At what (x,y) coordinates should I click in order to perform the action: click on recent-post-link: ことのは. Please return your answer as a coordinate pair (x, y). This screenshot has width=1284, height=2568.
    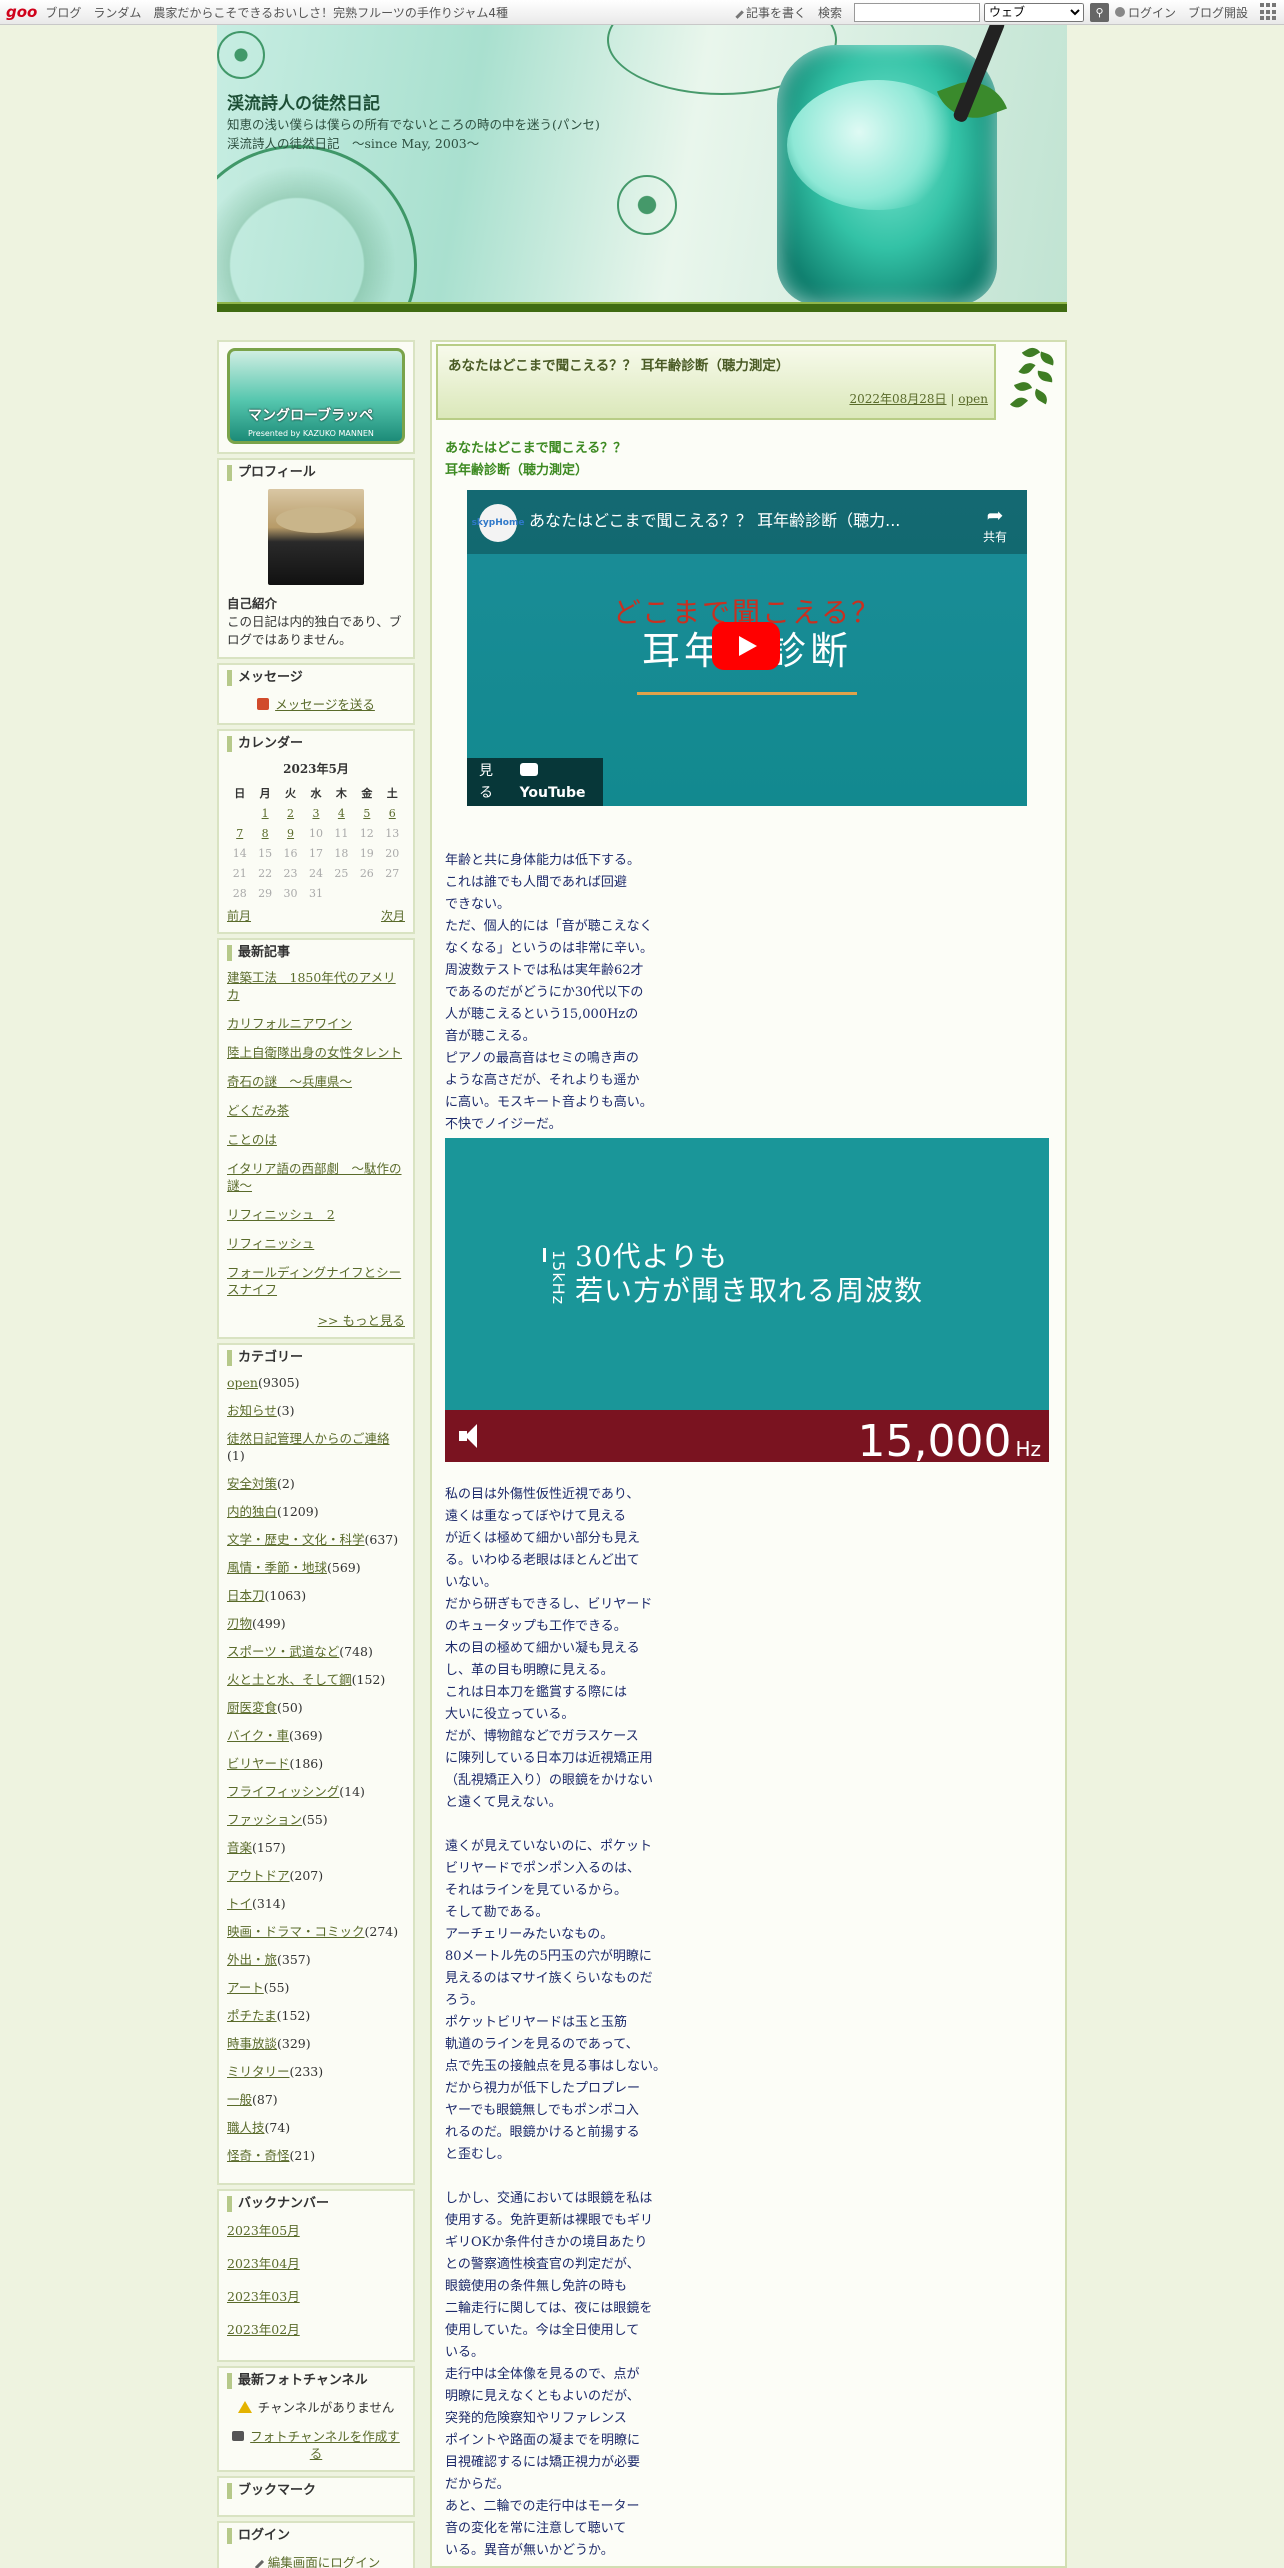
    Looking at the image, I should click on (316, 1139).